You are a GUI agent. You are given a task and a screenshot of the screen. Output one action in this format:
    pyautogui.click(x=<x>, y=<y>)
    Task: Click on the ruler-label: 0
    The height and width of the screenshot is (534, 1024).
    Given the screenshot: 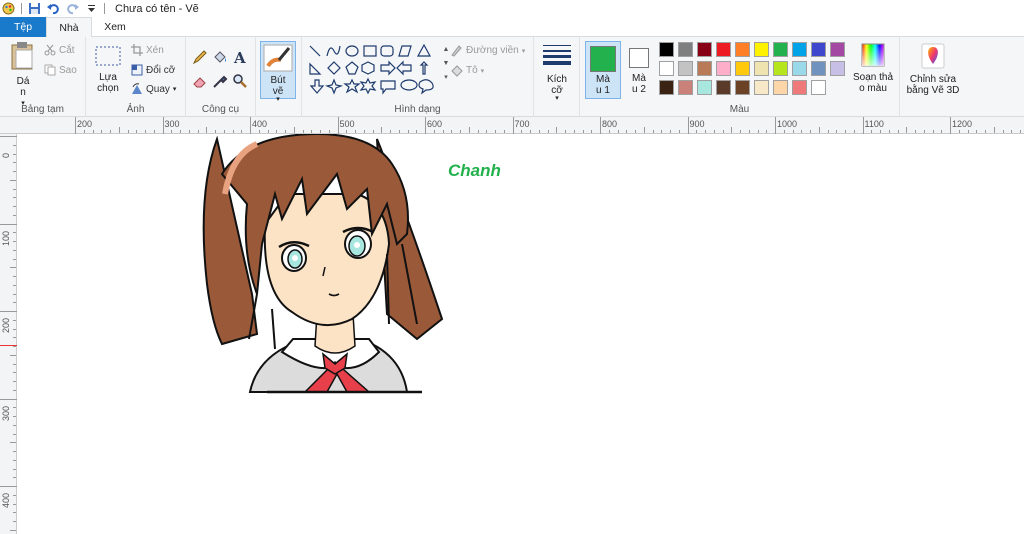 What is the action you would take?
    pyautogui.click(x=6, y=155)
    